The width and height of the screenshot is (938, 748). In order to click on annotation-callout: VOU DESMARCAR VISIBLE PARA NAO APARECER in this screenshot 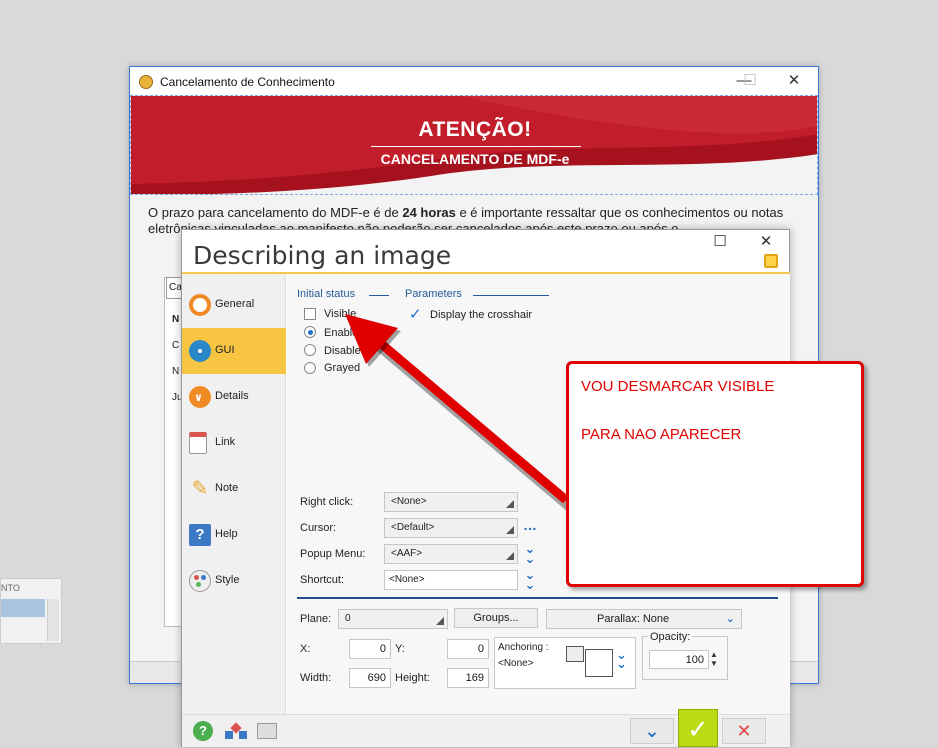, I will do `click(715, 474)`.